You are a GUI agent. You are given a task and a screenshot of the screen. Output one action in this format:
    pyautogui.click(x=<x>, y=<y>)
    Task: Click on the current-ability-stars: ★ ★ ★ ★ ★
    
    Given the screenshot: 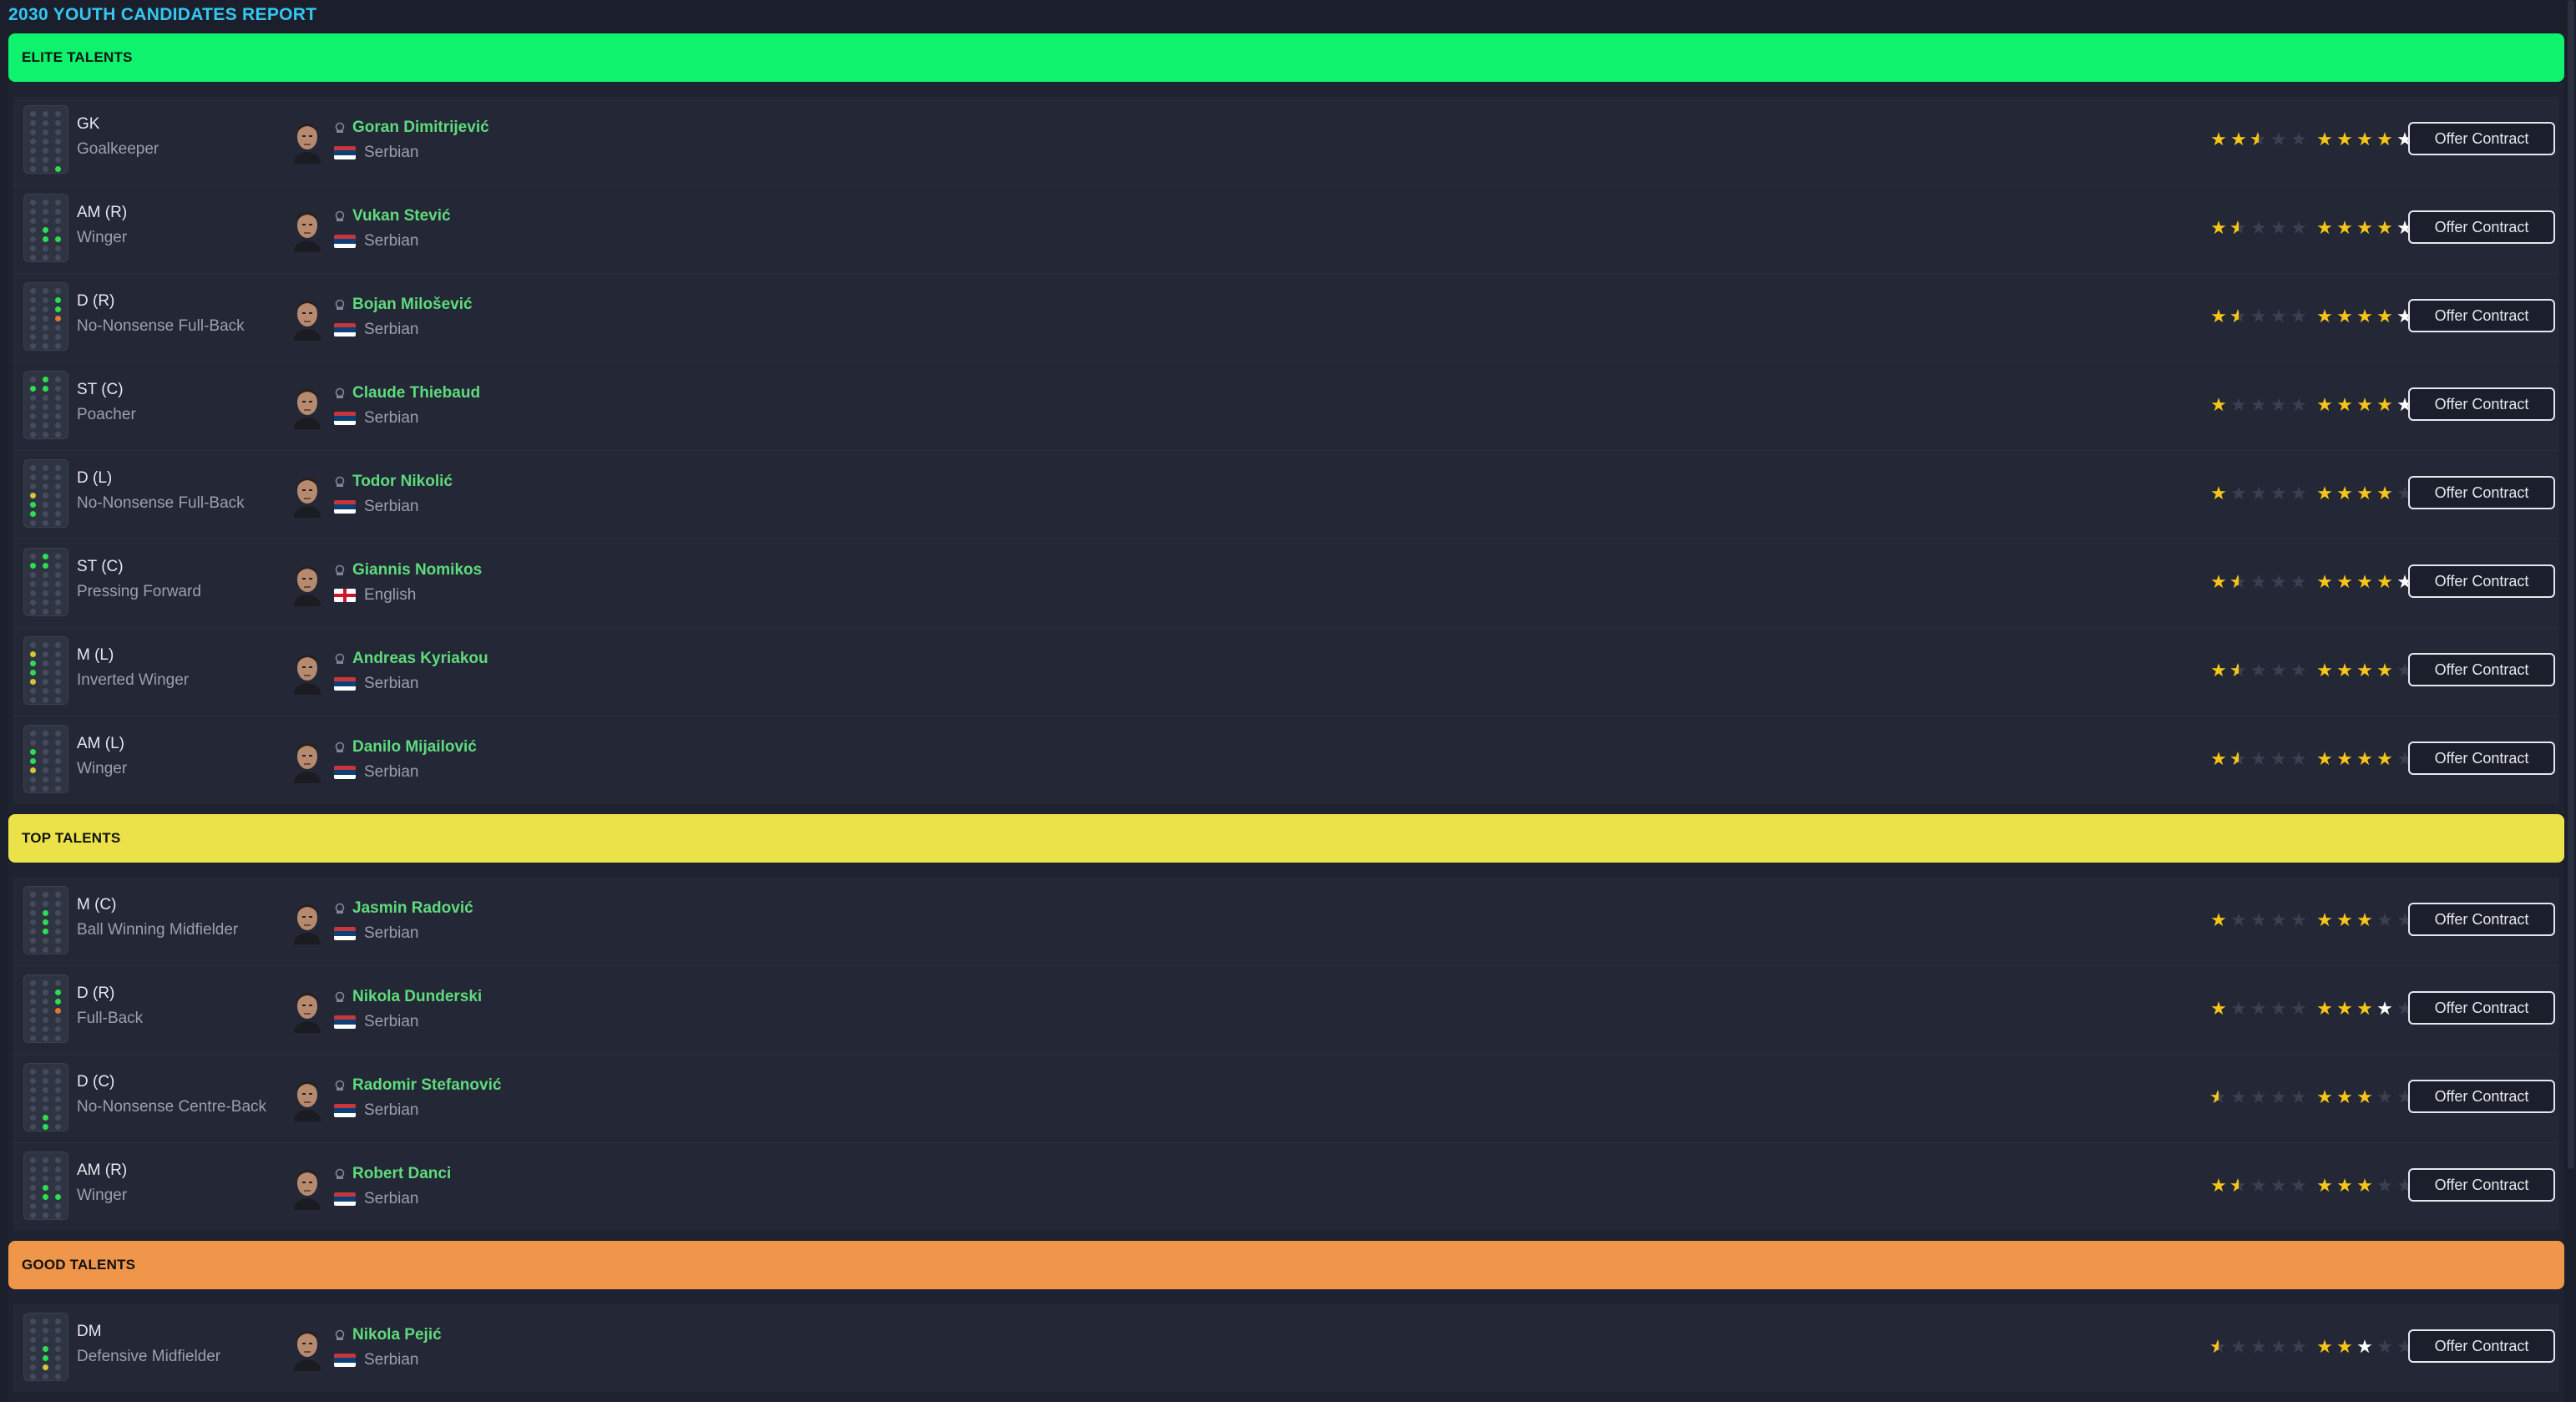 What is the action you would take?
    pyautogui.click(x=2258, y=581)
    